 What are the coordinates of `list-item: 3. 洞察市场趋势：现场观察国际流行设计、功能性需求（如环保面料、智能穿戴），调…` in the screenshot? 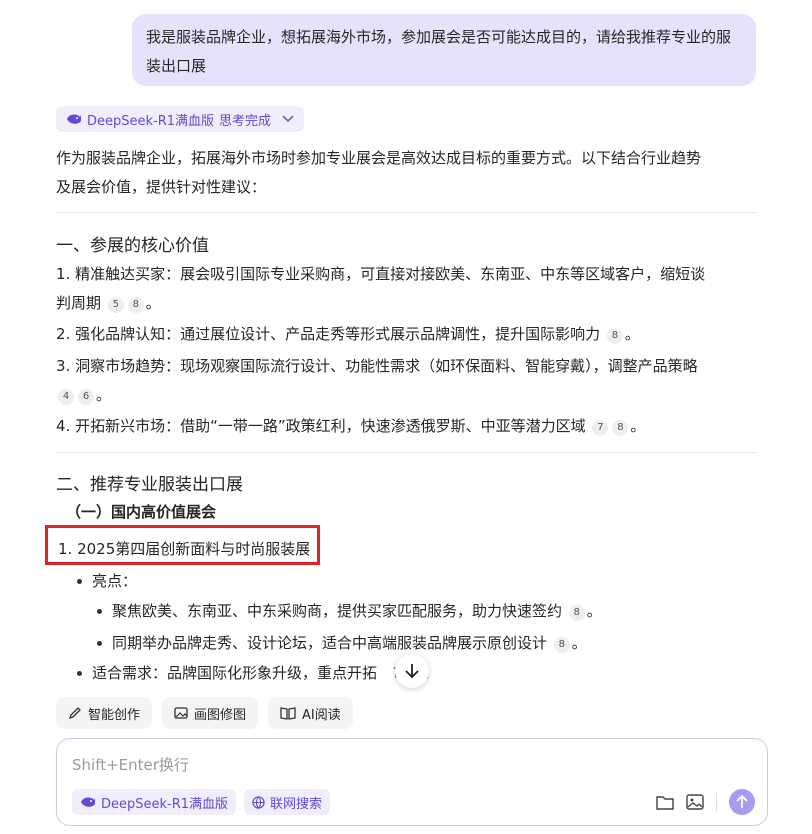 It's located at (408, 381).